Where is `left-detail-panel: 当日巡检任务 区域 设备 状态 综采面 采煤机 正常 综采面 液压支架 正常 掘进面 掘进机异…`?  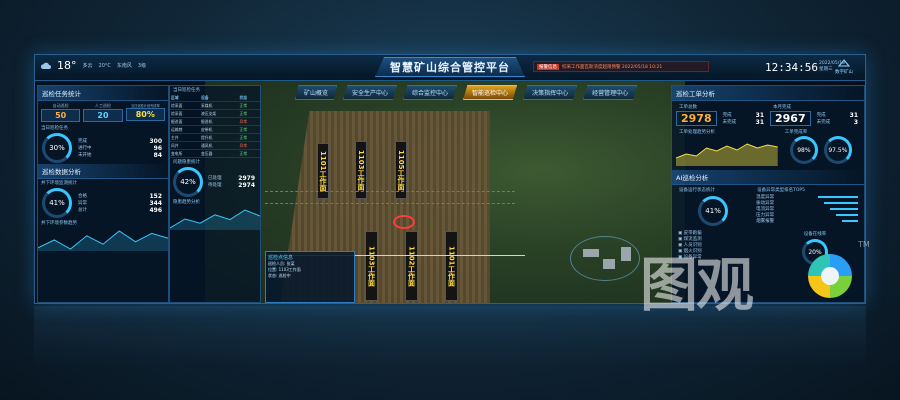
left-detail-panel: 当日巡检任务 区域 设备 状态 综采面 采煤机 正常 综采面 液压支架 正常 掘进面 掘进机异… is located at coordinates (215, 194).